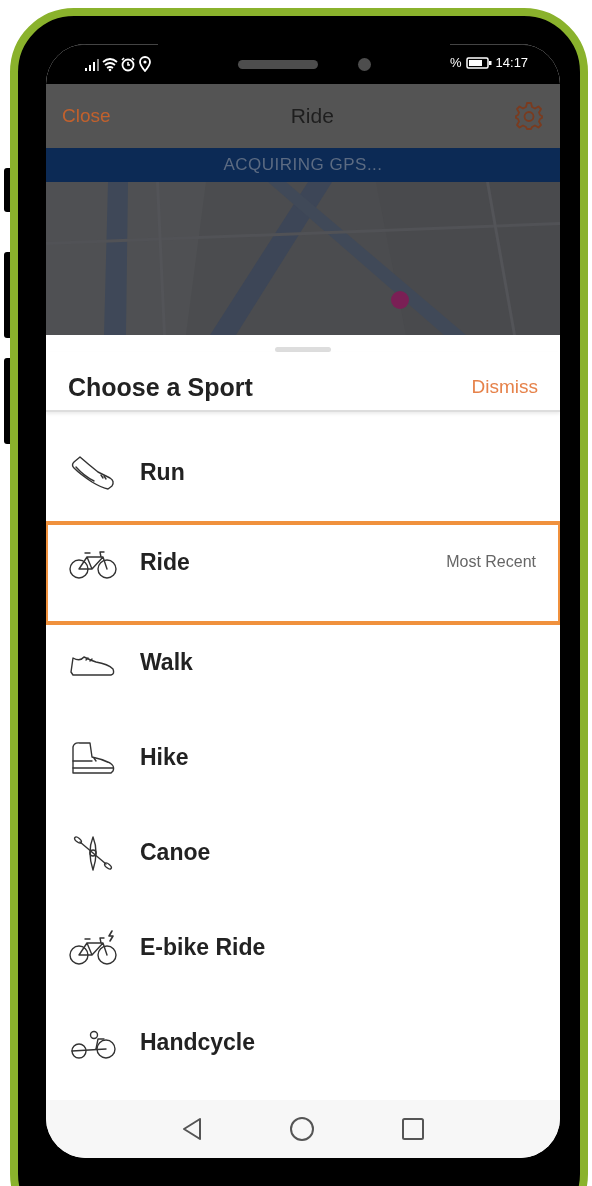 The height and width of the screenshot is (1186, 592). Describe the element at coordinates (302, 1129) in the screenshot. I see `home-icon` at that location.